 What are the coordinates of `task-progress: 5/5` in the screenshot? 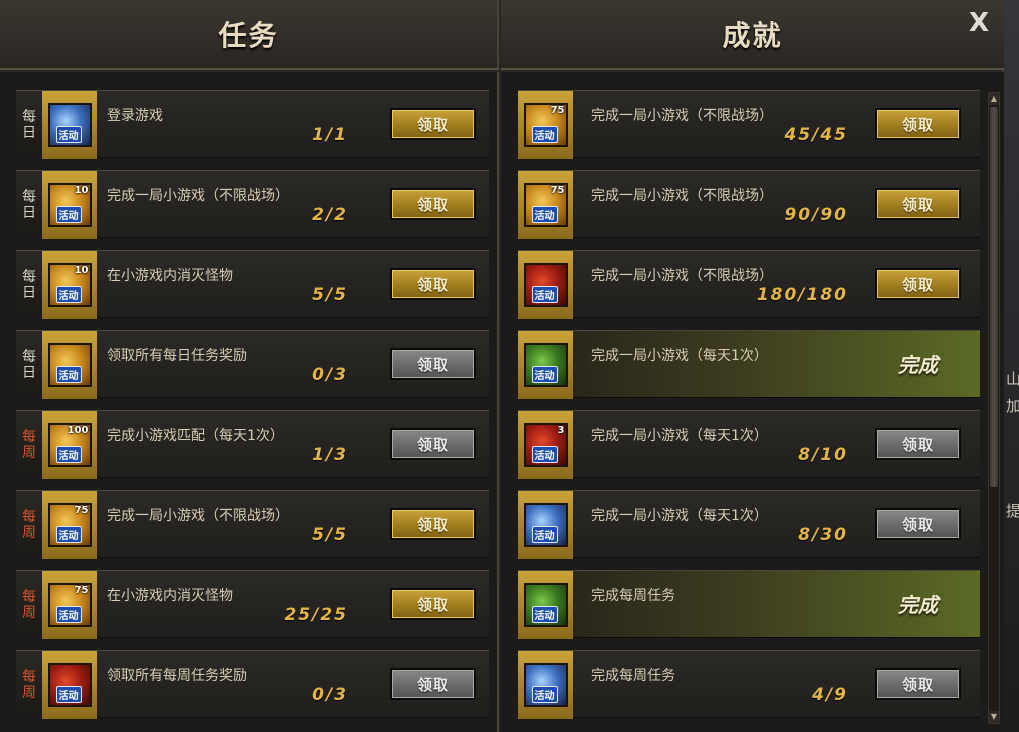 It's located at (330, 295).